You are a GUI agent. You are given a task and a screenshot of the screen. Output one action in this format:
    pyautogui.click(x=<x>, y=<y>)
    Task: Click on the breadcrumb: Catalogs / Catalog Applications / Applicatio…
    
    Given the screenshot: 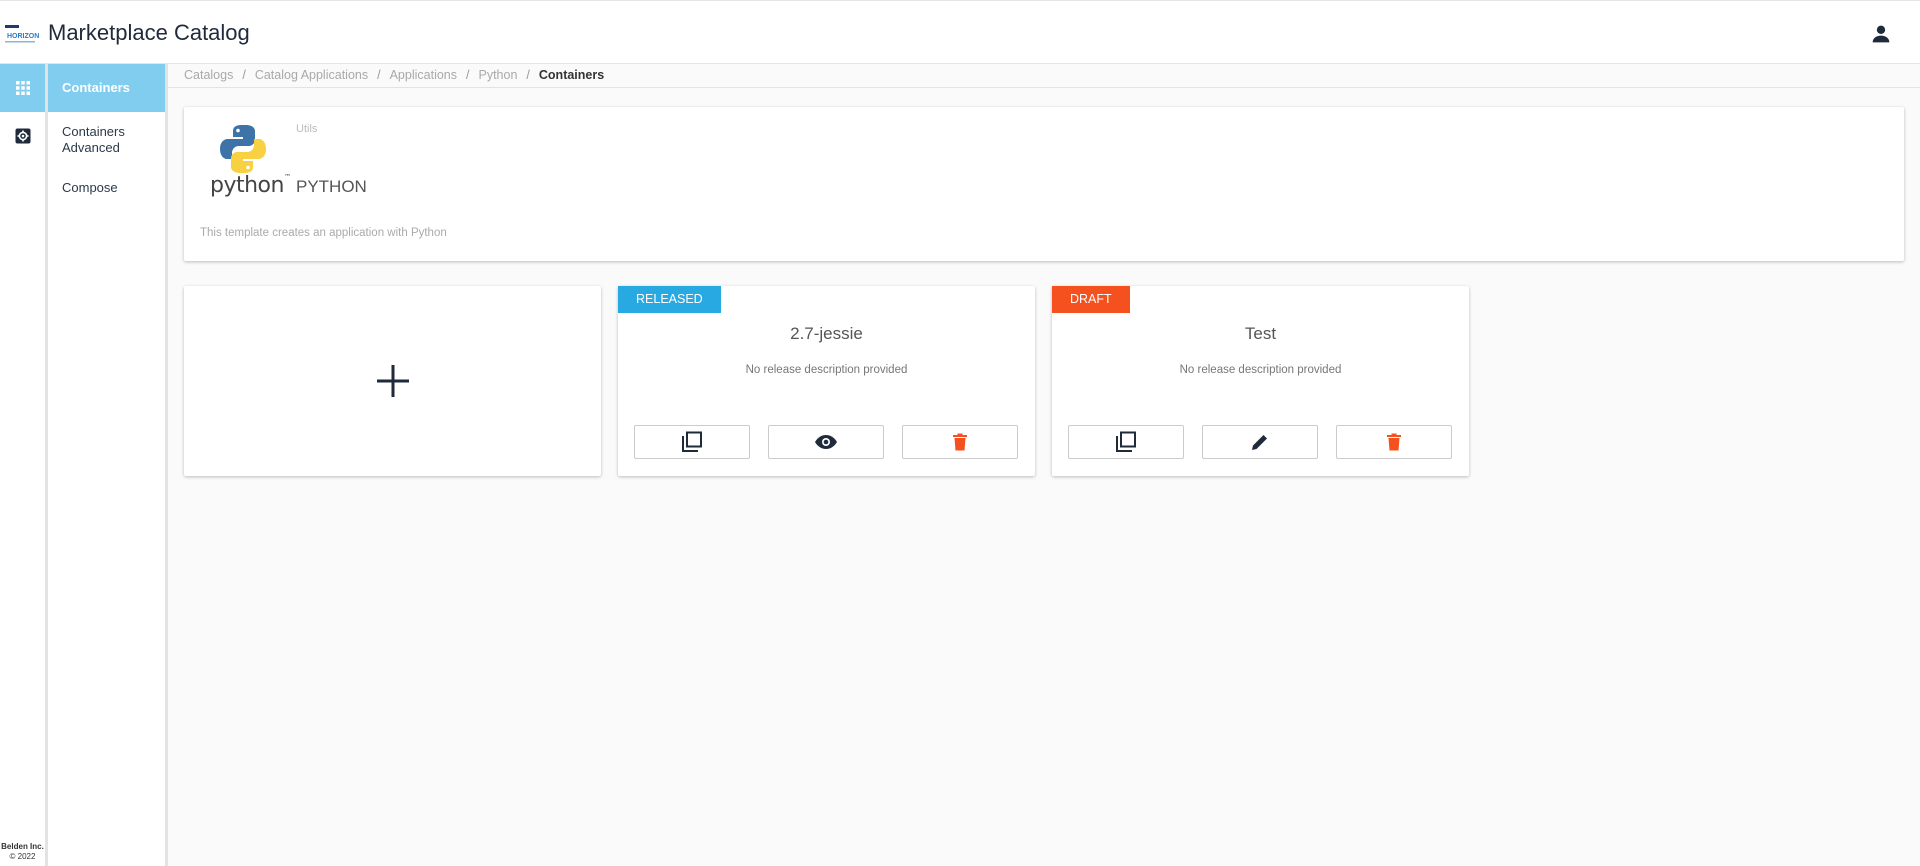 What is the action you would take?
    pyautogui.click(x=1044, y=76)
    